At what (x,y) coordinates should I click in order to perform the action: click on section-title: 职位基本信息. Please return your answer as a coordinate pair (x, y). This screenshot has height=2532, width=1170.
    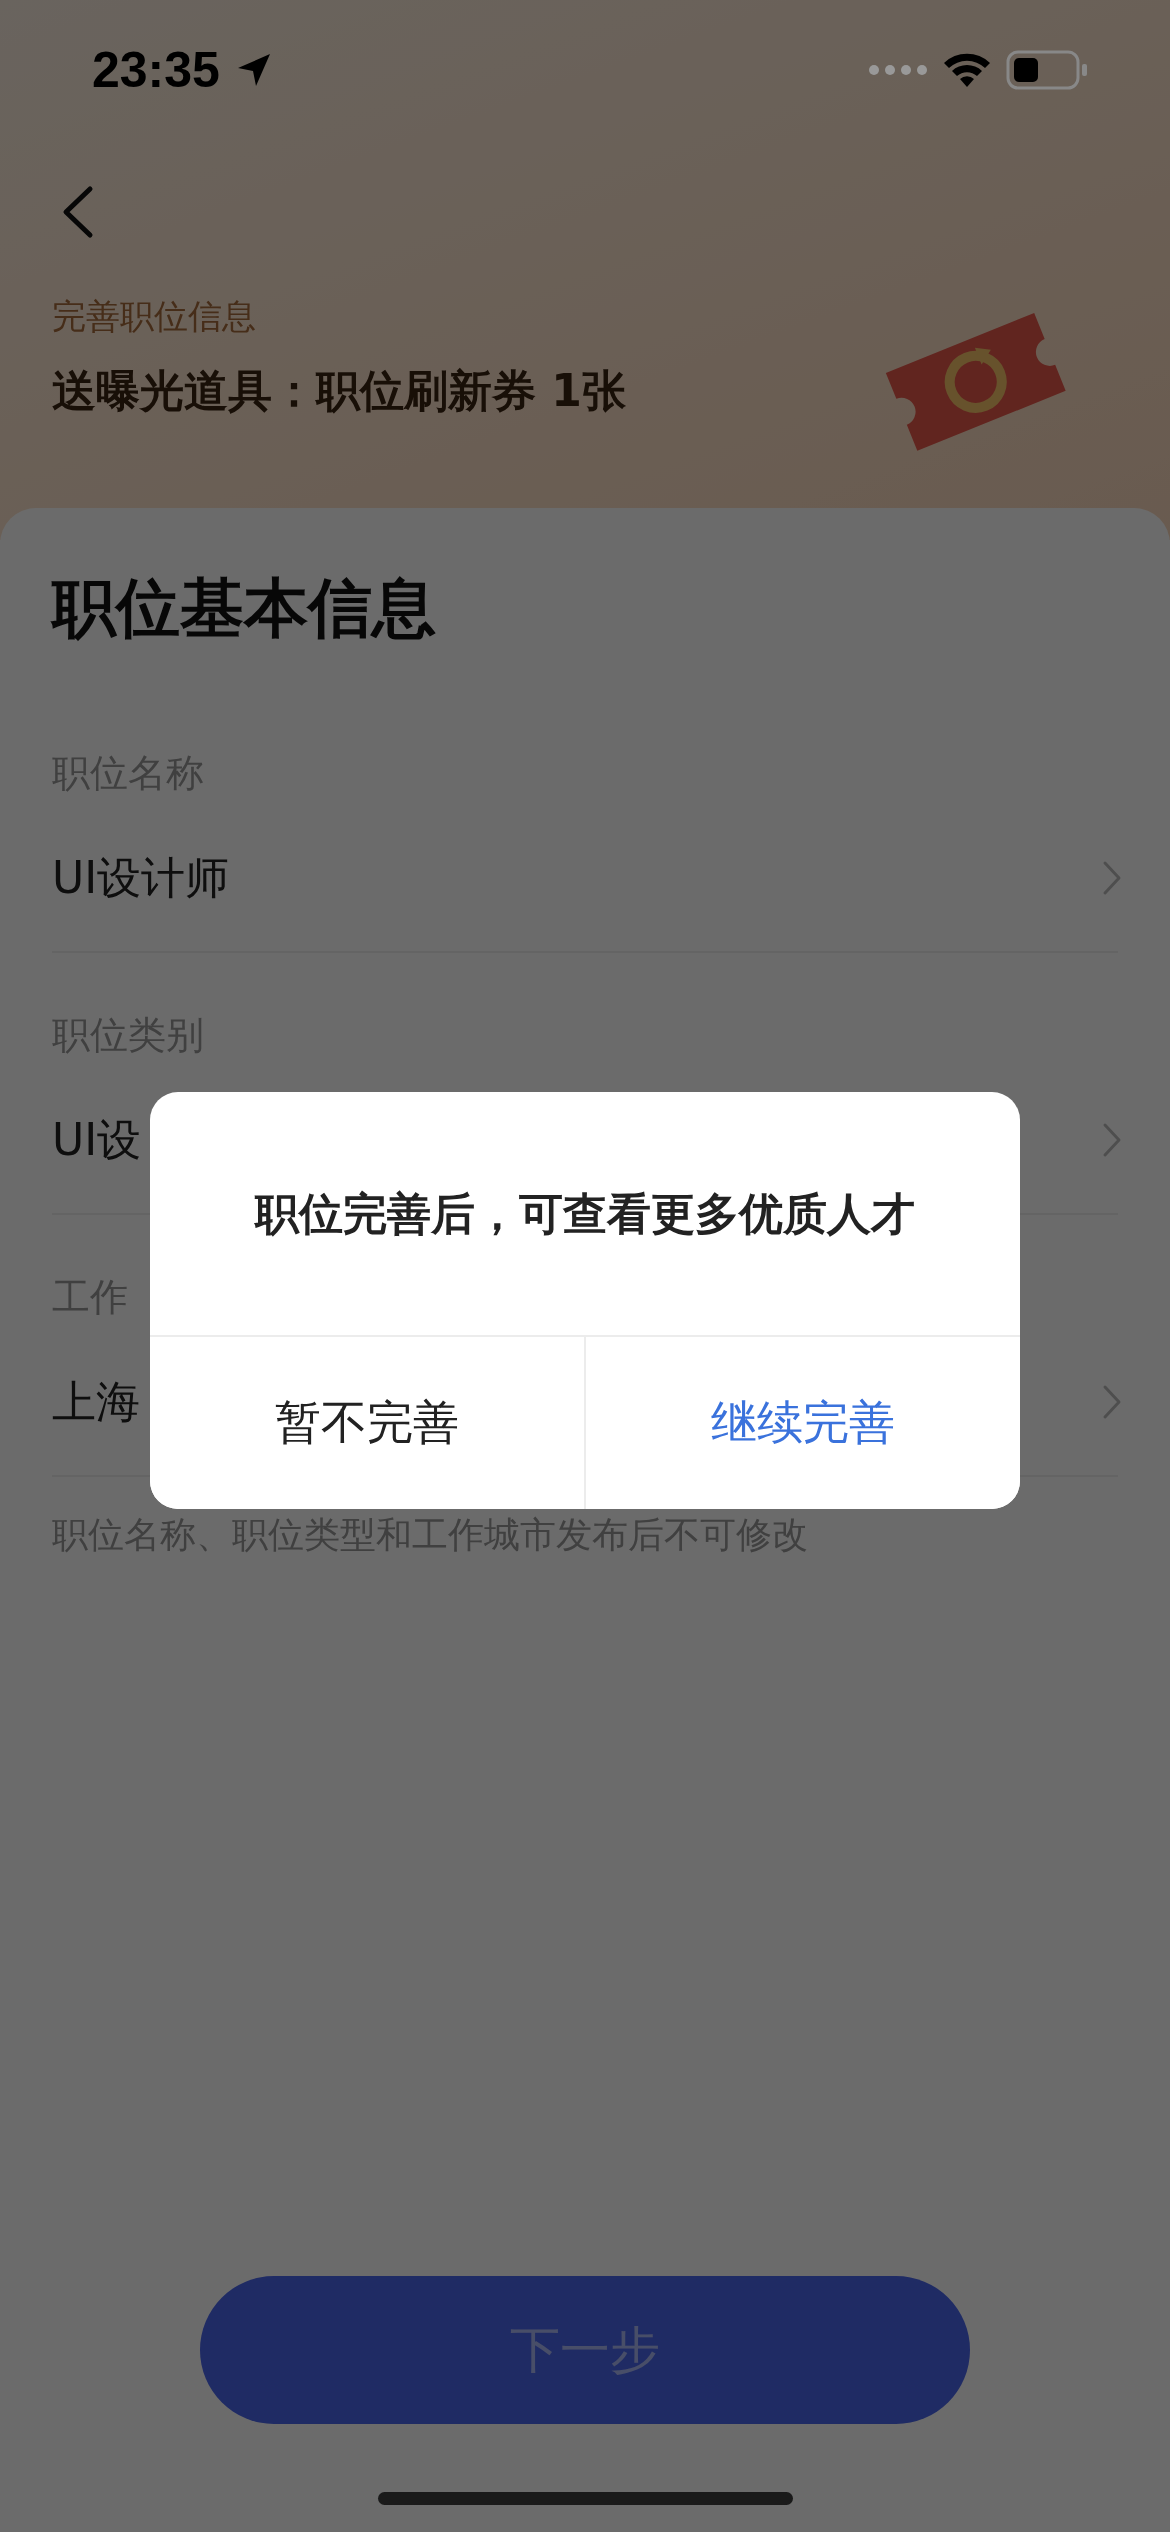
    Looking at the image, I should click on (244, 608).